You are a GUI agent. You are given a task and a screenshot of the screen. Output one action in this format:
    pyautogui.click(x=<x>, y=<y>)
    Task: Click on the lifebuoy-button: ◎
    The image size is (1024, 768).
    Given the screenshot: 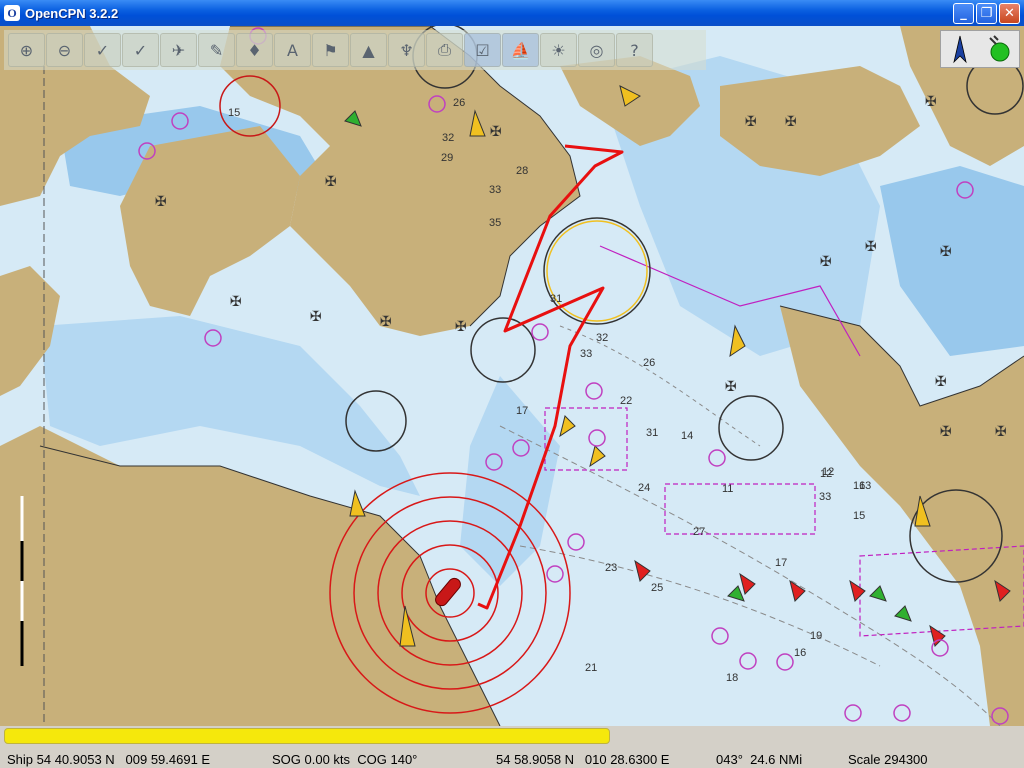 What is the action you would take?
    pyautogui.click(x=596, y=50)
    